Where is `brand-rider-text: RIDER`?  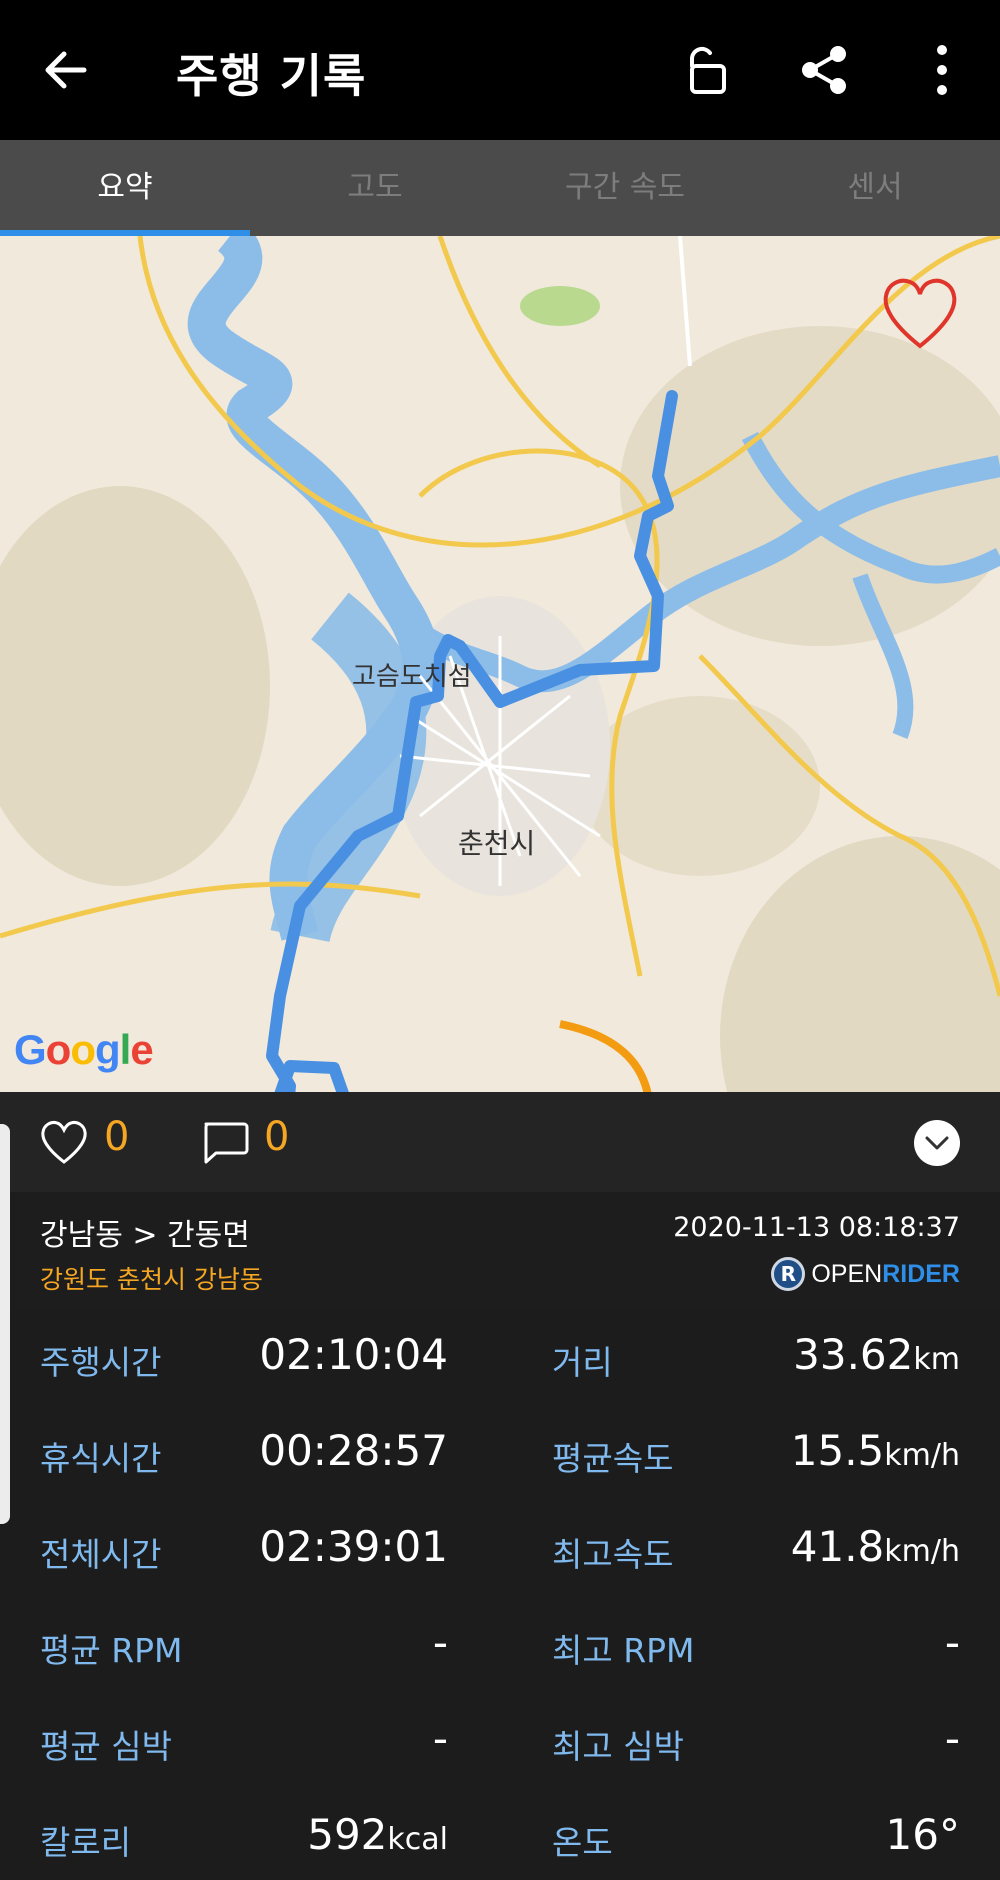 brand-rider-text: RIDER is located at coordinates (921, 1273).